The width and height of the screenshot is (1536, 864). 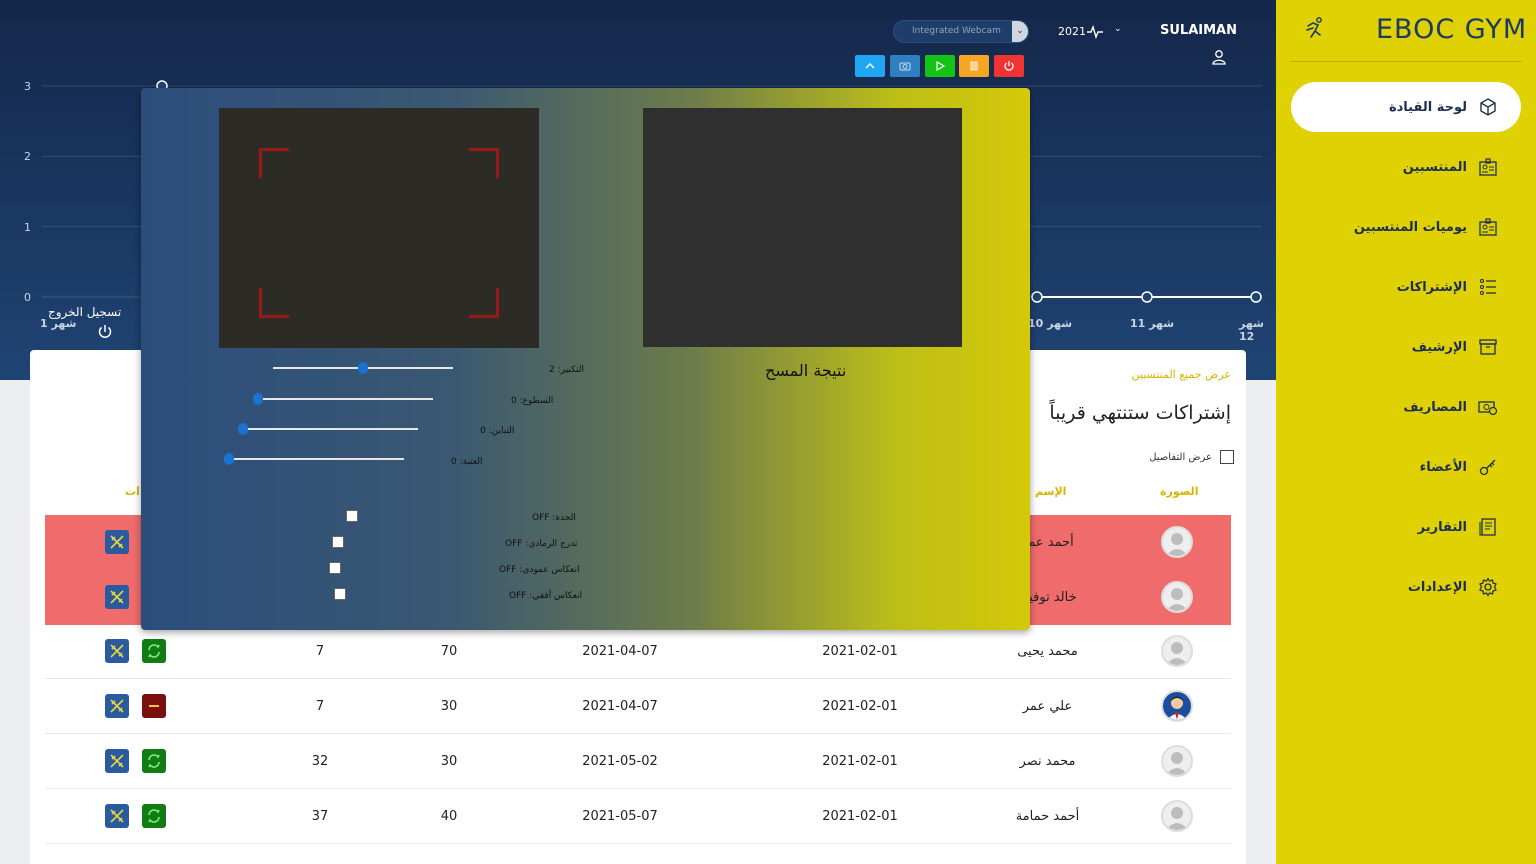 What do you see at coordinates (1488, 347) in the screenshot?
I see `archive-box-icon` at bounding box center [1488, 347].